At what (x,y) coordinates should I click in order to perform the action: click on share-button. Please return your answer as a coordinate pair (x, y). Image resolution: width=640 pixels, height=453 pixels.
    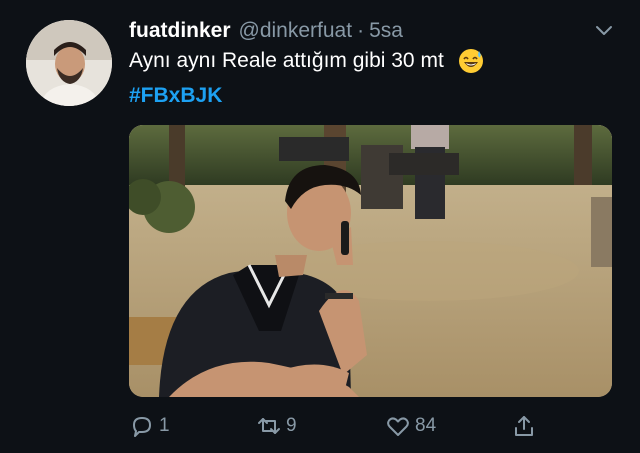
    Looking at the image, I should click on (524, 426).